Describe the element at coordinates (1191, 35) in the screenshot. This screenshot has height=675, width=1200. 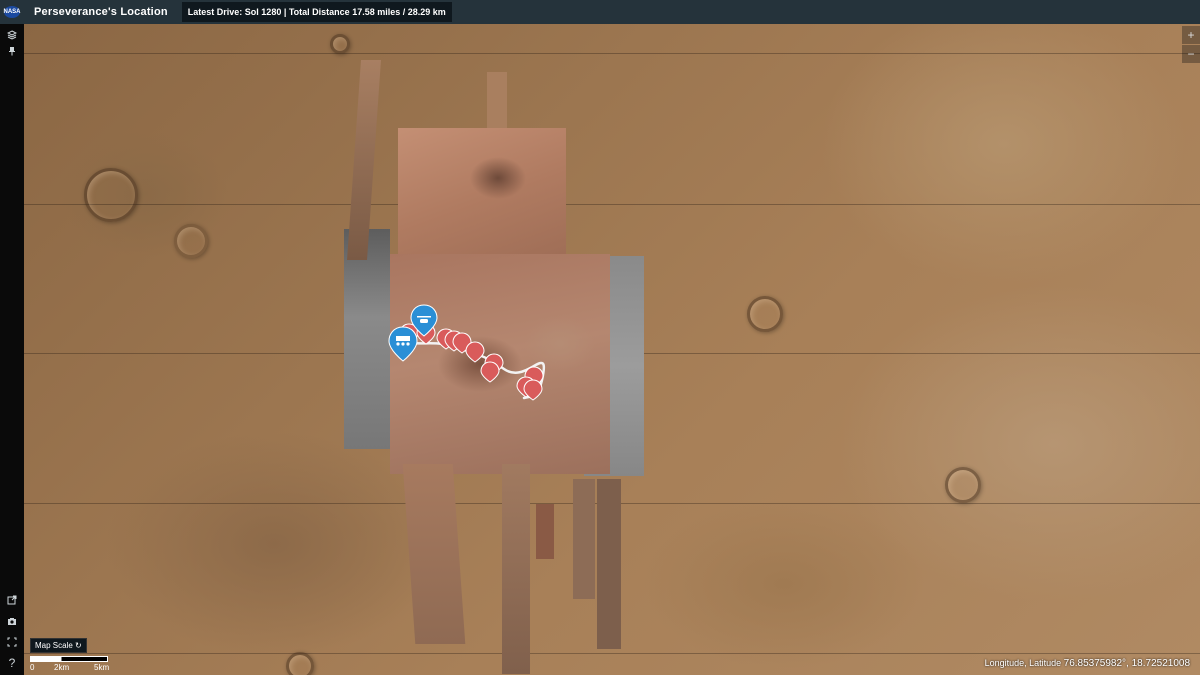
I see `zoom-in-button: +` at that location.